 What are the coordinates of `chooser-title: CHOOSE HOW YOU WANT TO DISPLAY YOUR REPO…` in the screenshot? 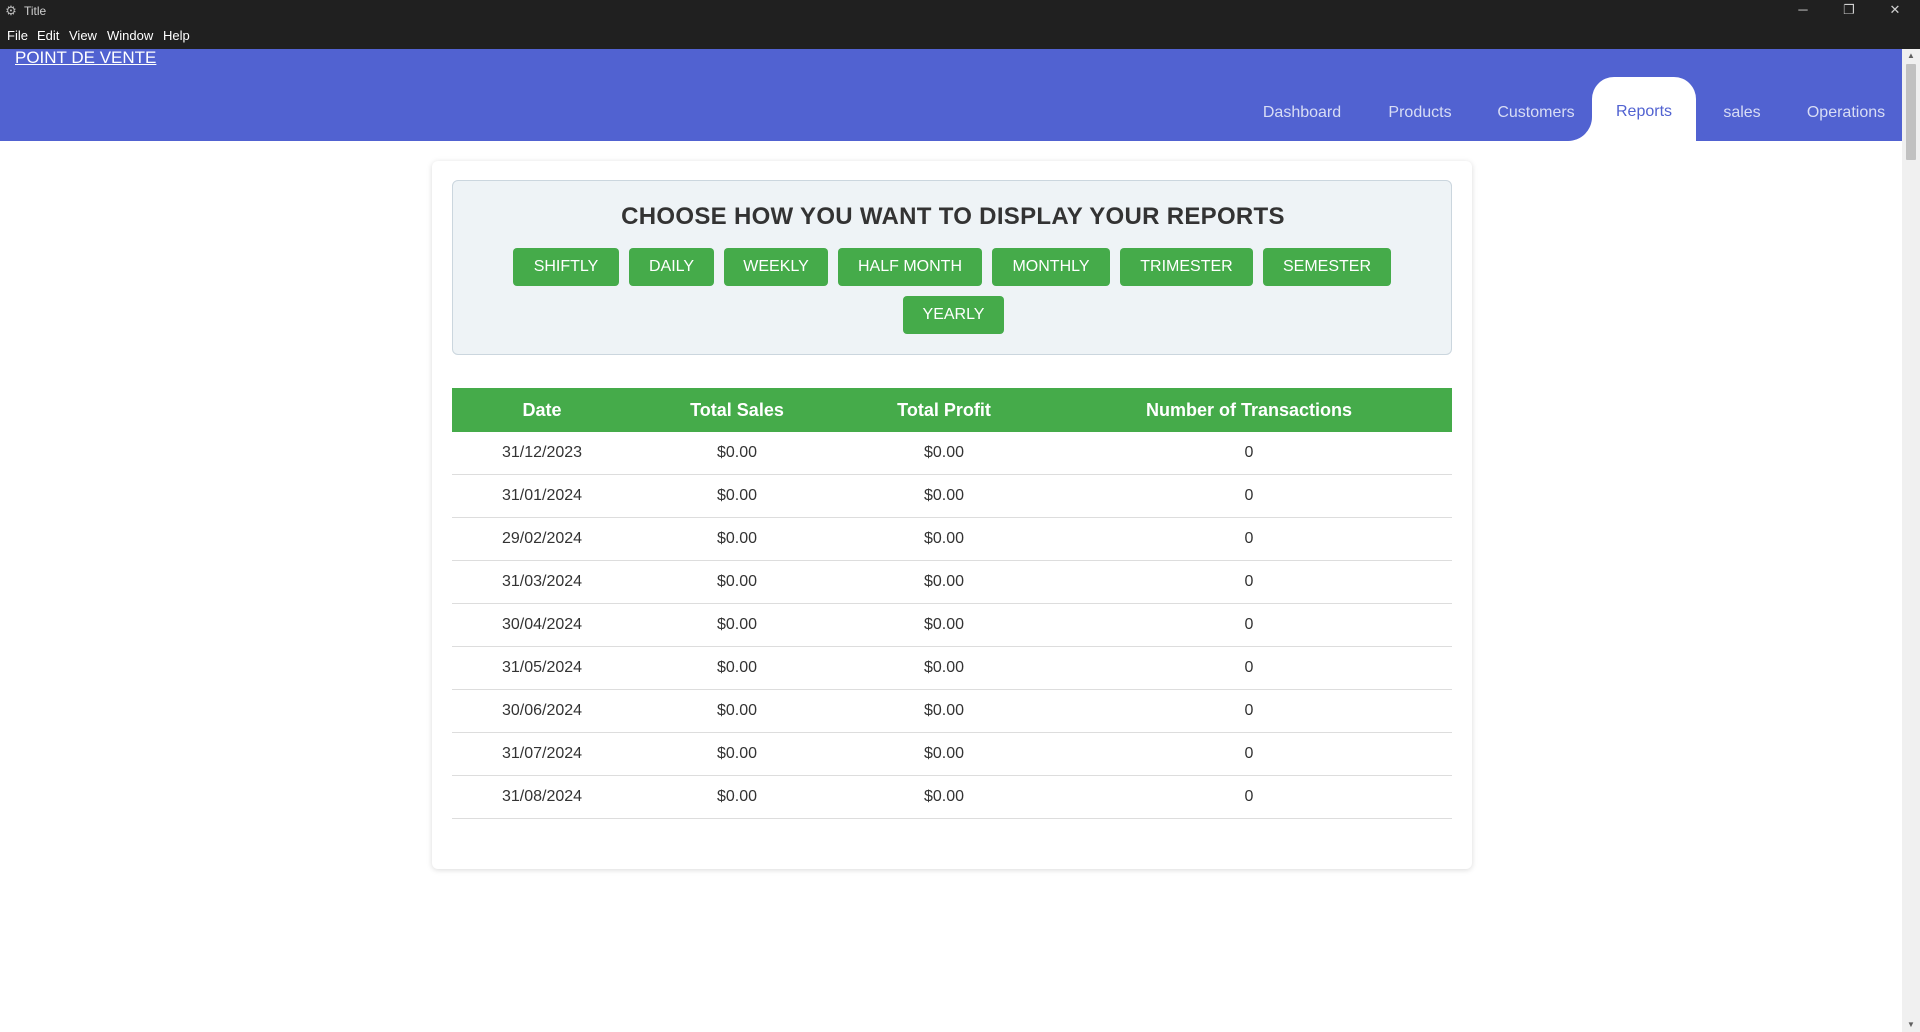 It's located at (953, 216).